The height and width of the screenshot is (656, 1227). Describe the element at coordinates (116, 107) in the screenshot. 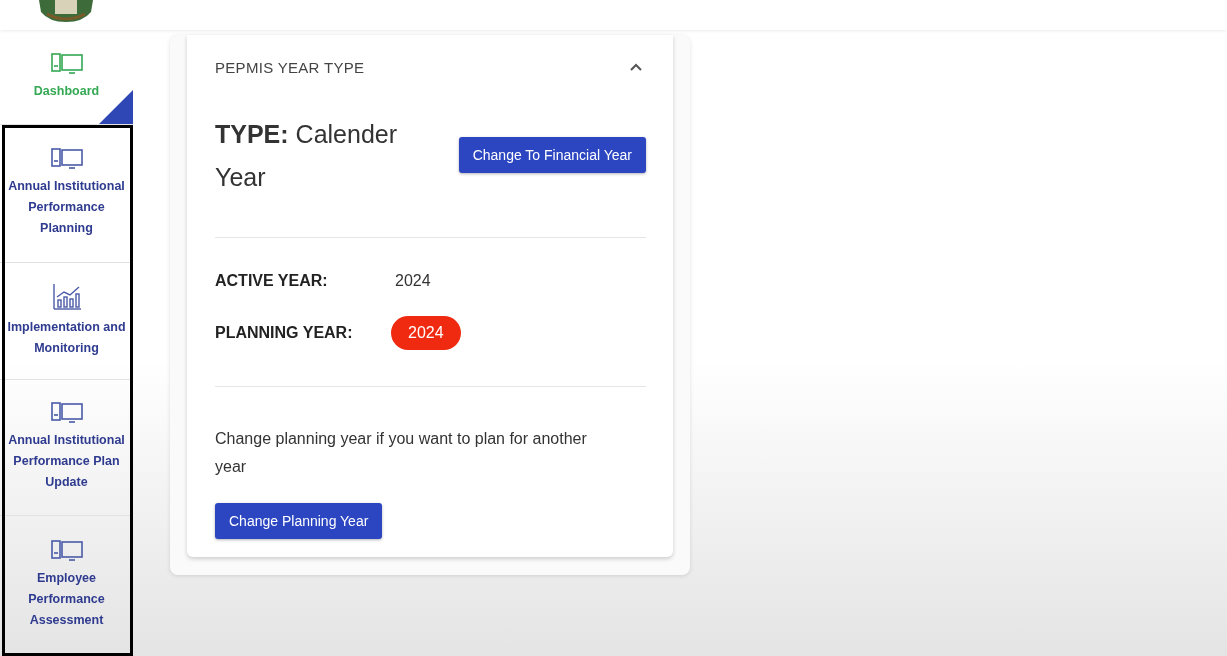

I see `active-indicator` at that location.